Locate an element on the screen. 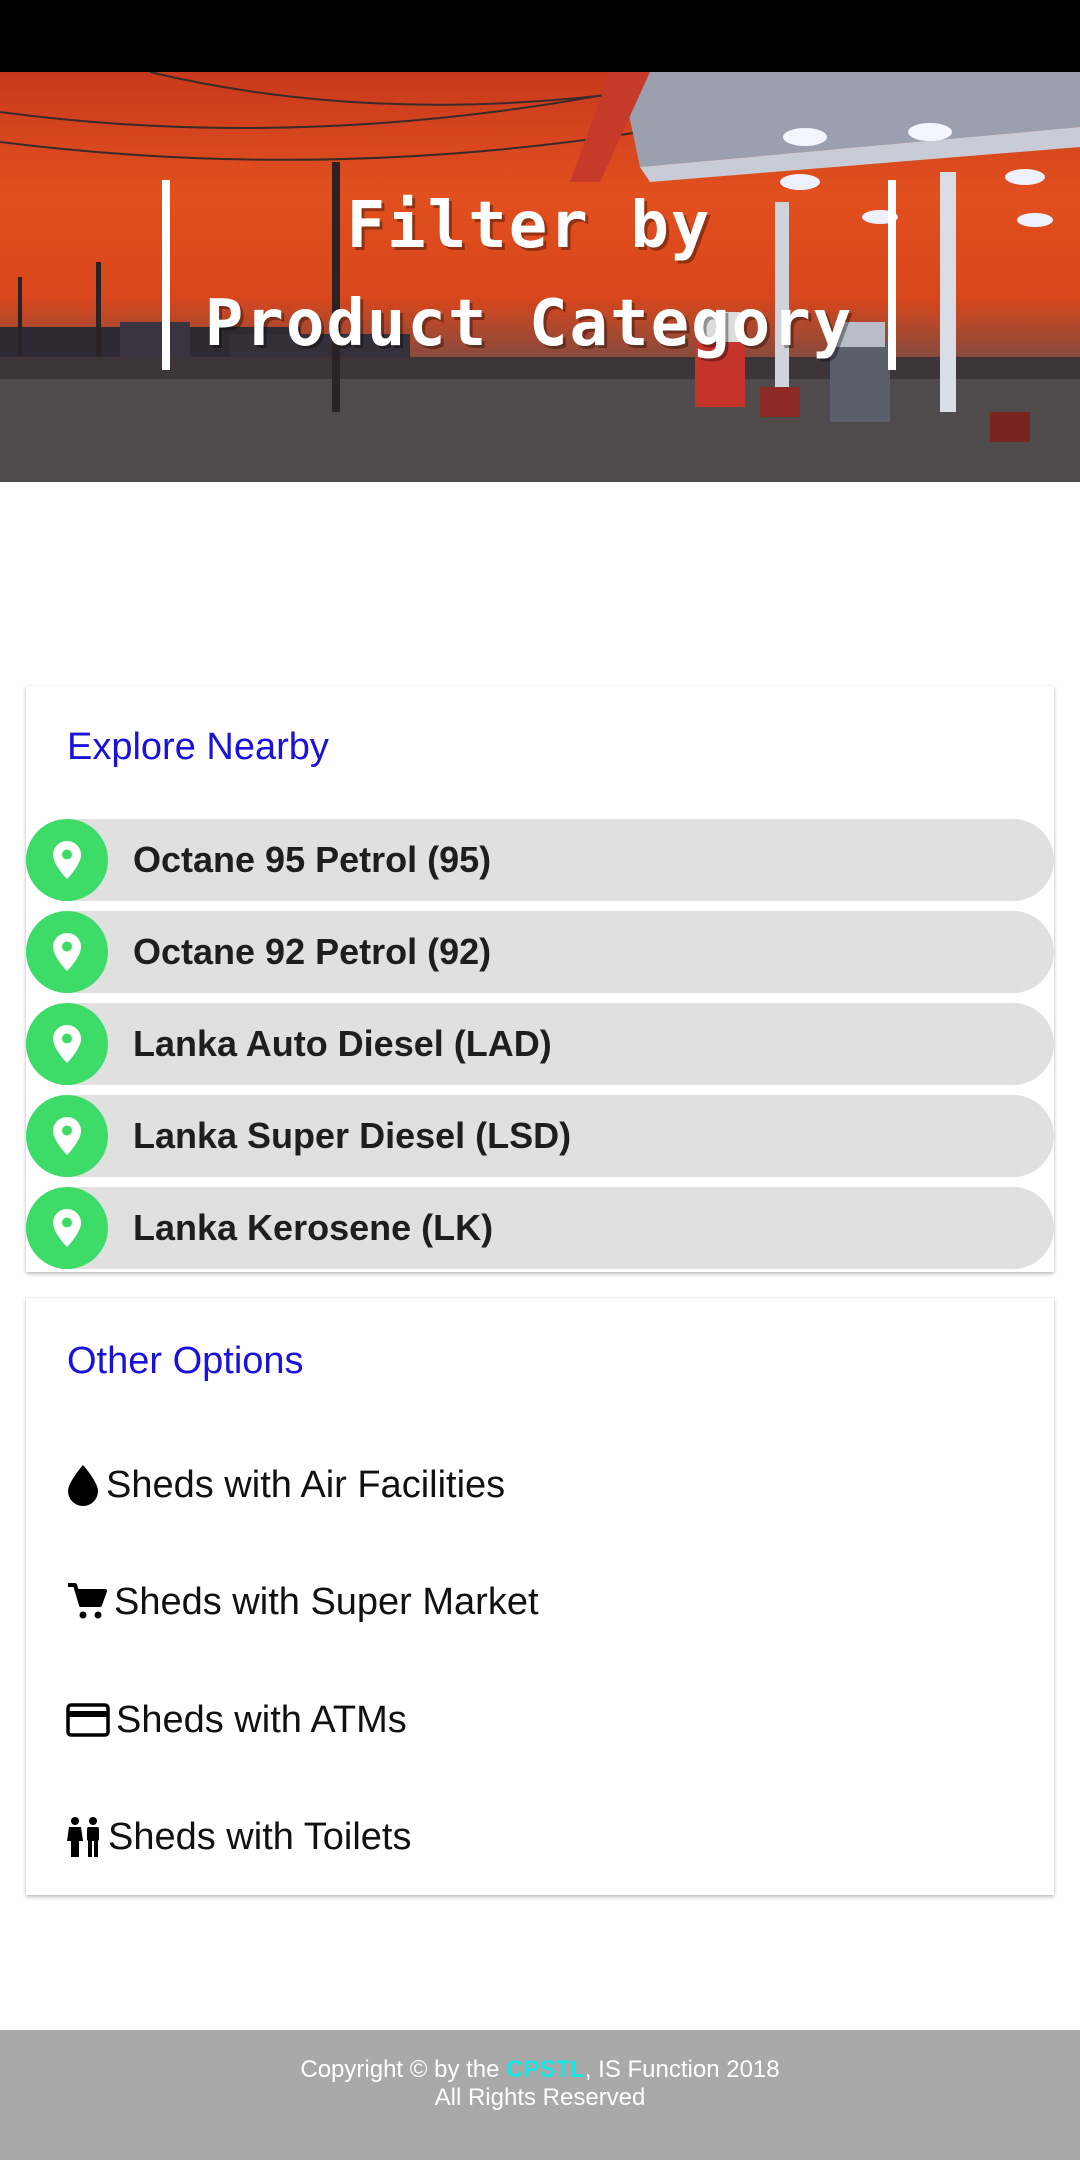 The width and height of the screenshot is (1080, 2160). product-label: Lanka Super Diesel (LSD) is located at coordinates (352, 1135).